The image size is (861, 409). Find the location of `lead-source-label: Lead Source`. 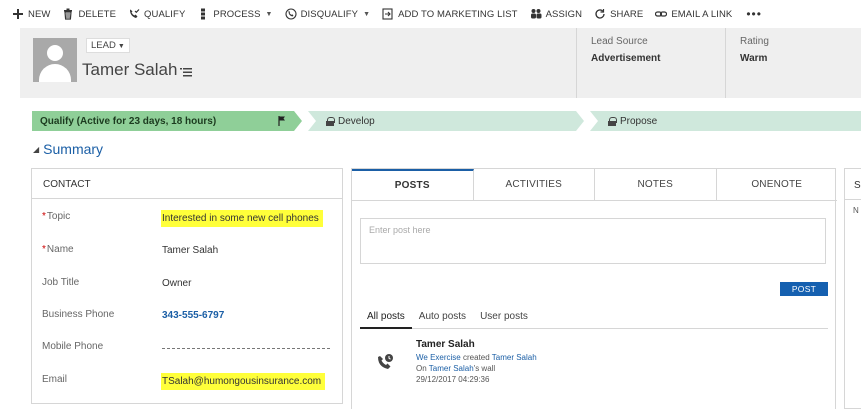

lead-source-label: Lead Source is located at coordinates (619, 41).